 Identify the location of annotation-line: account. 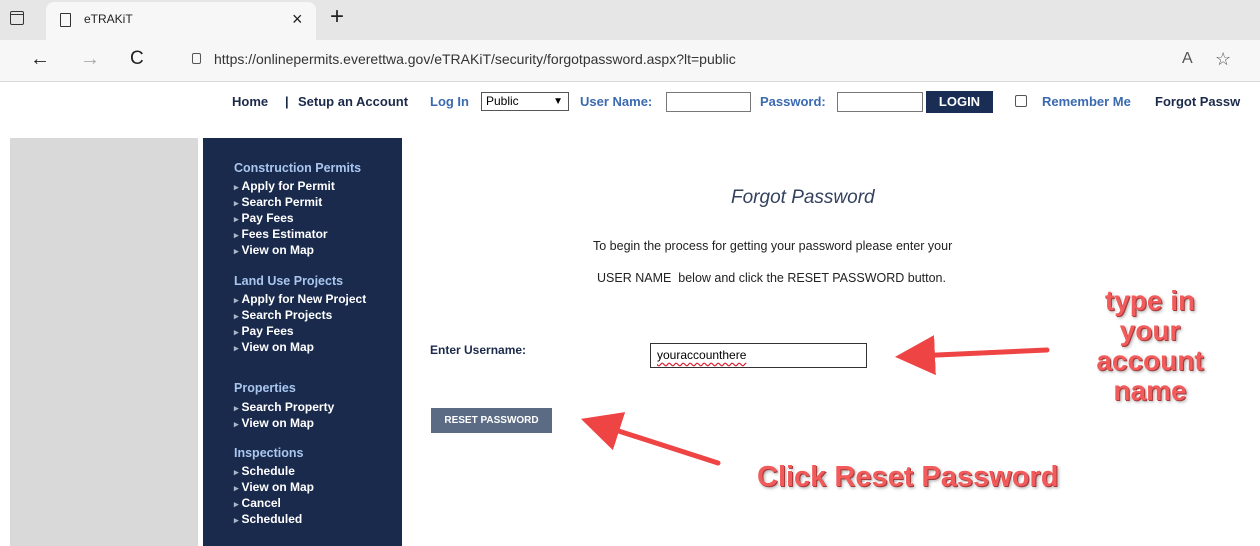
(1150, 360).